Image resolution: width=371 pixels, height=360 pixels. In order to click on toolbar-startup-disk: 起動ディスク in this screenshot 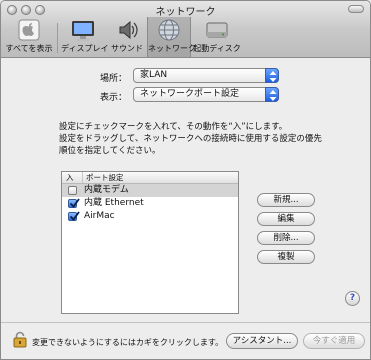, I will do `click(217, 37)`.